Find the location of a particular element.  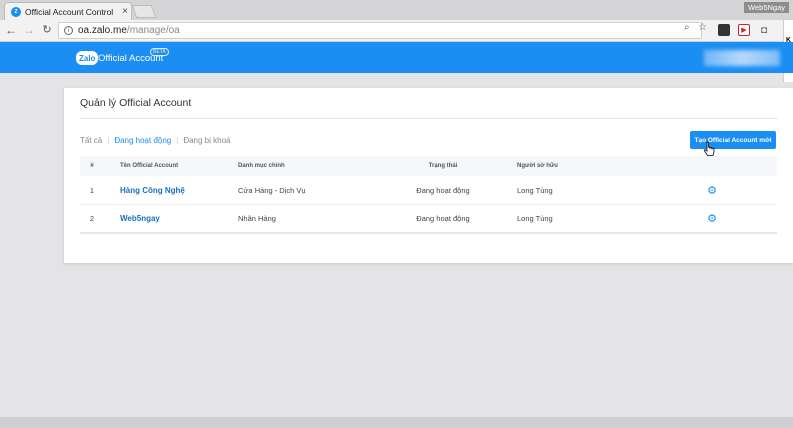

divider is located at coordinates (429, 118).